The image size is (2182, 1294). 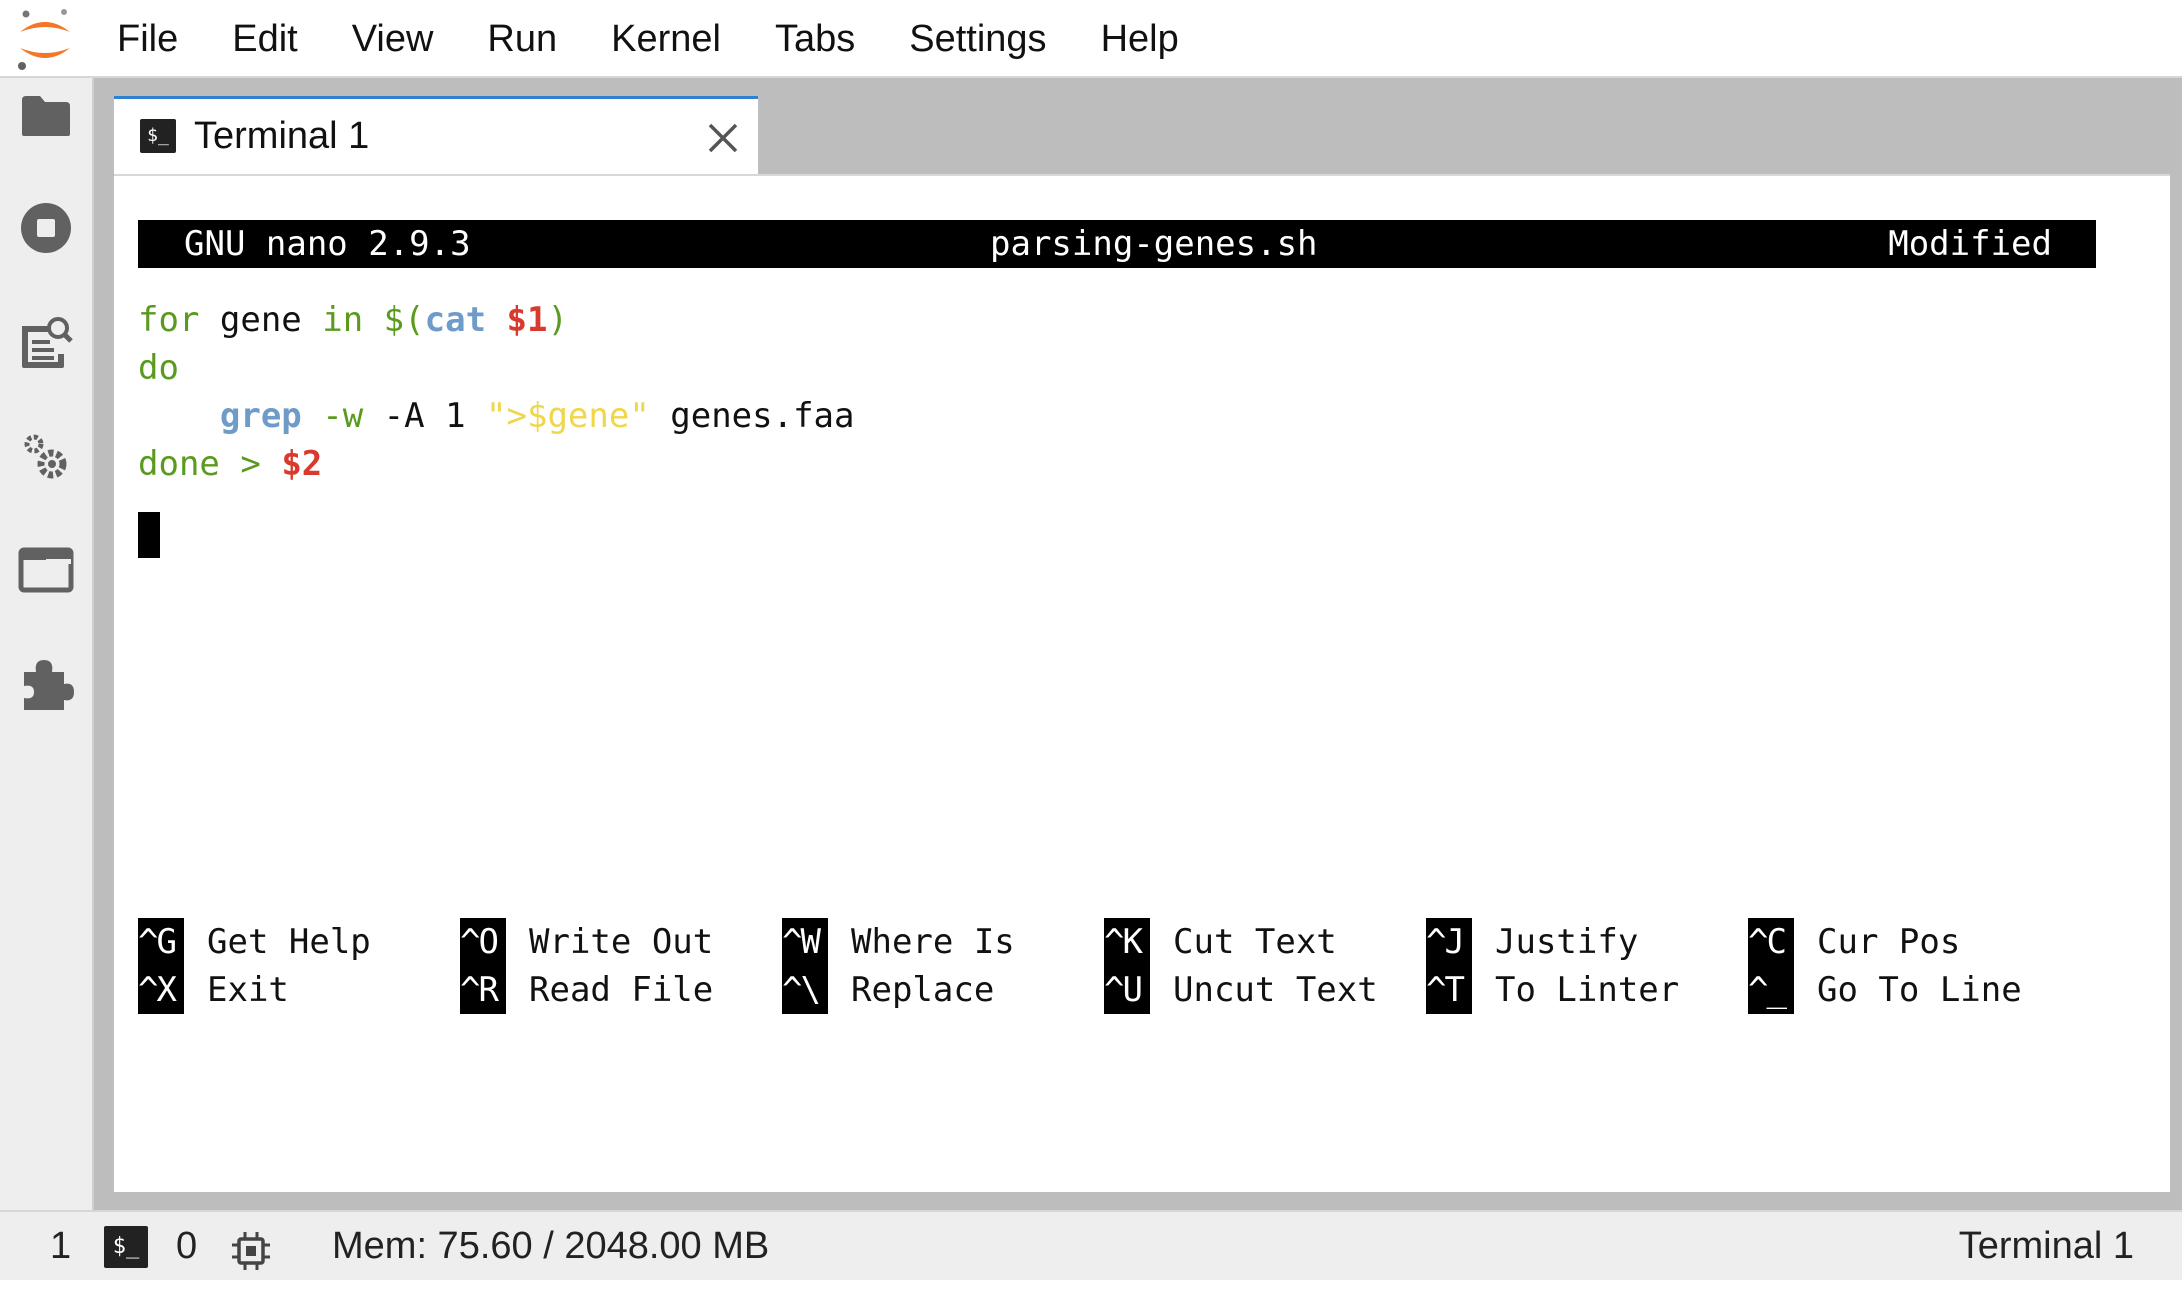 What do you see at coordinates (527, 320) in the screenshot?
I see `argument-1: $1` at bounding box center [527, 320].